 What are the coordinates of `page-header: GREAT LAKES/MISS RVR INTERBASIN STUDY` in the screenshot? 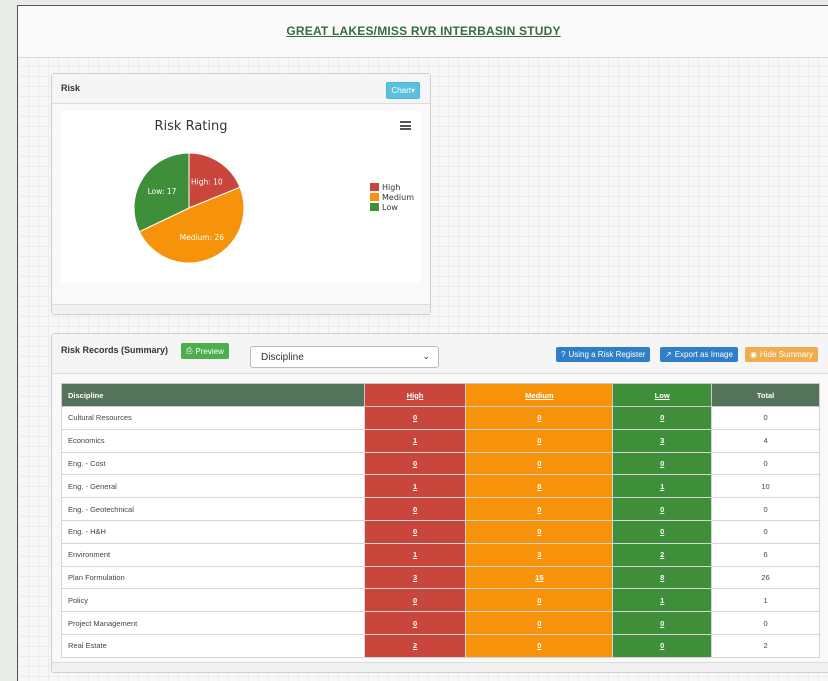 It's located at (423, 32).